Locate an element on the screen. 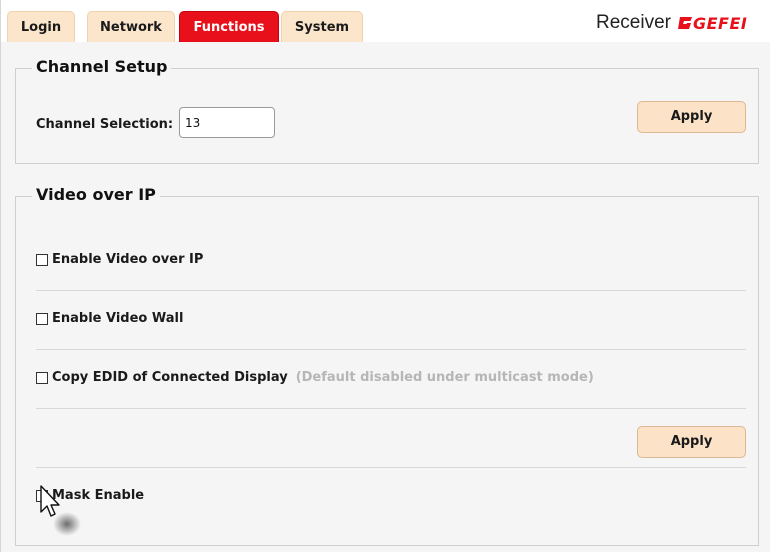  channel-apply-button: Apply is located at coordinates (691, 117).